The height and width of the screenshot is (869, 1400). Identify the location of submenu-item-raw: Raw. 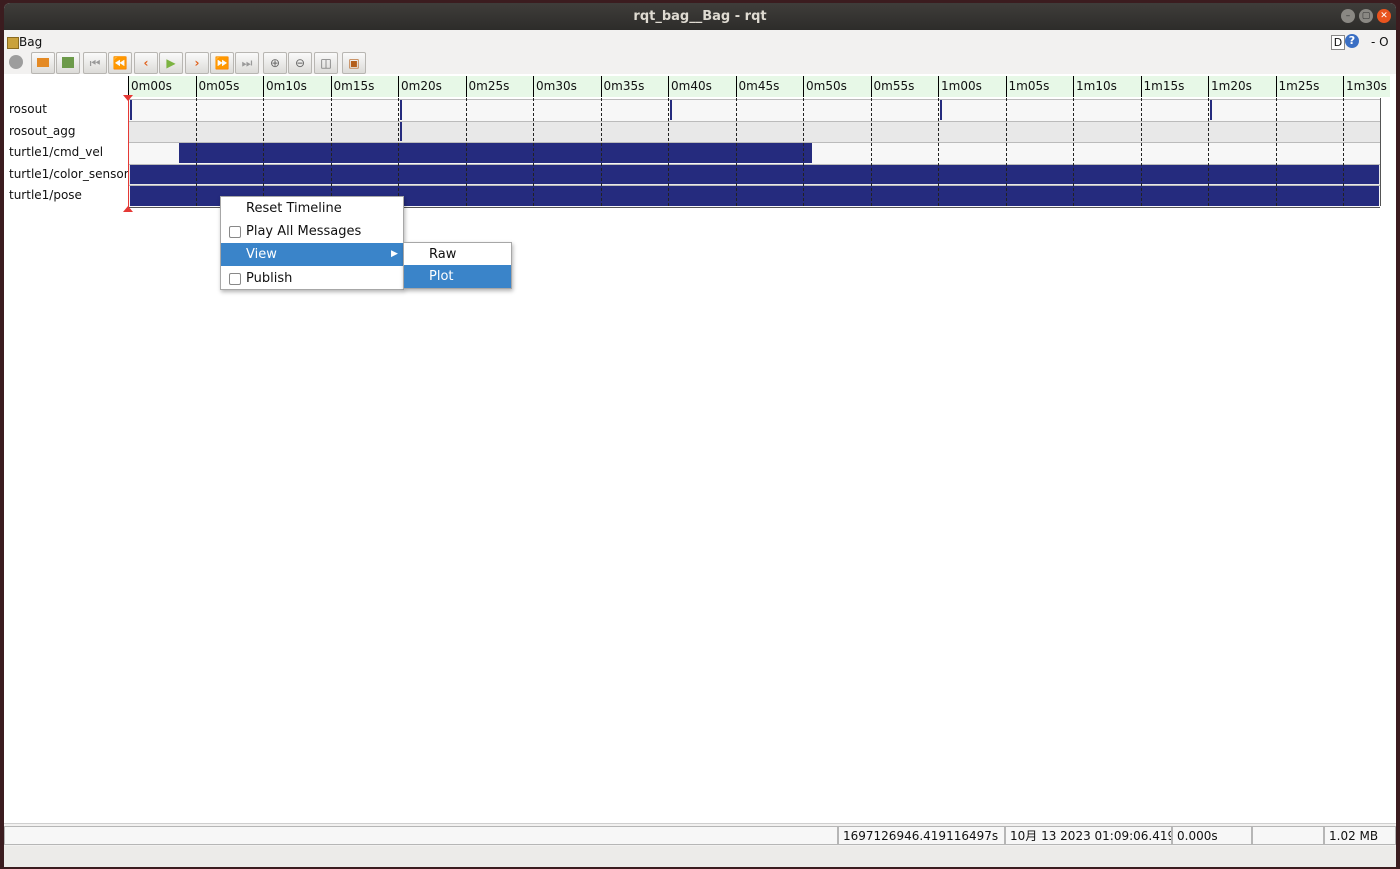
(457, 254).